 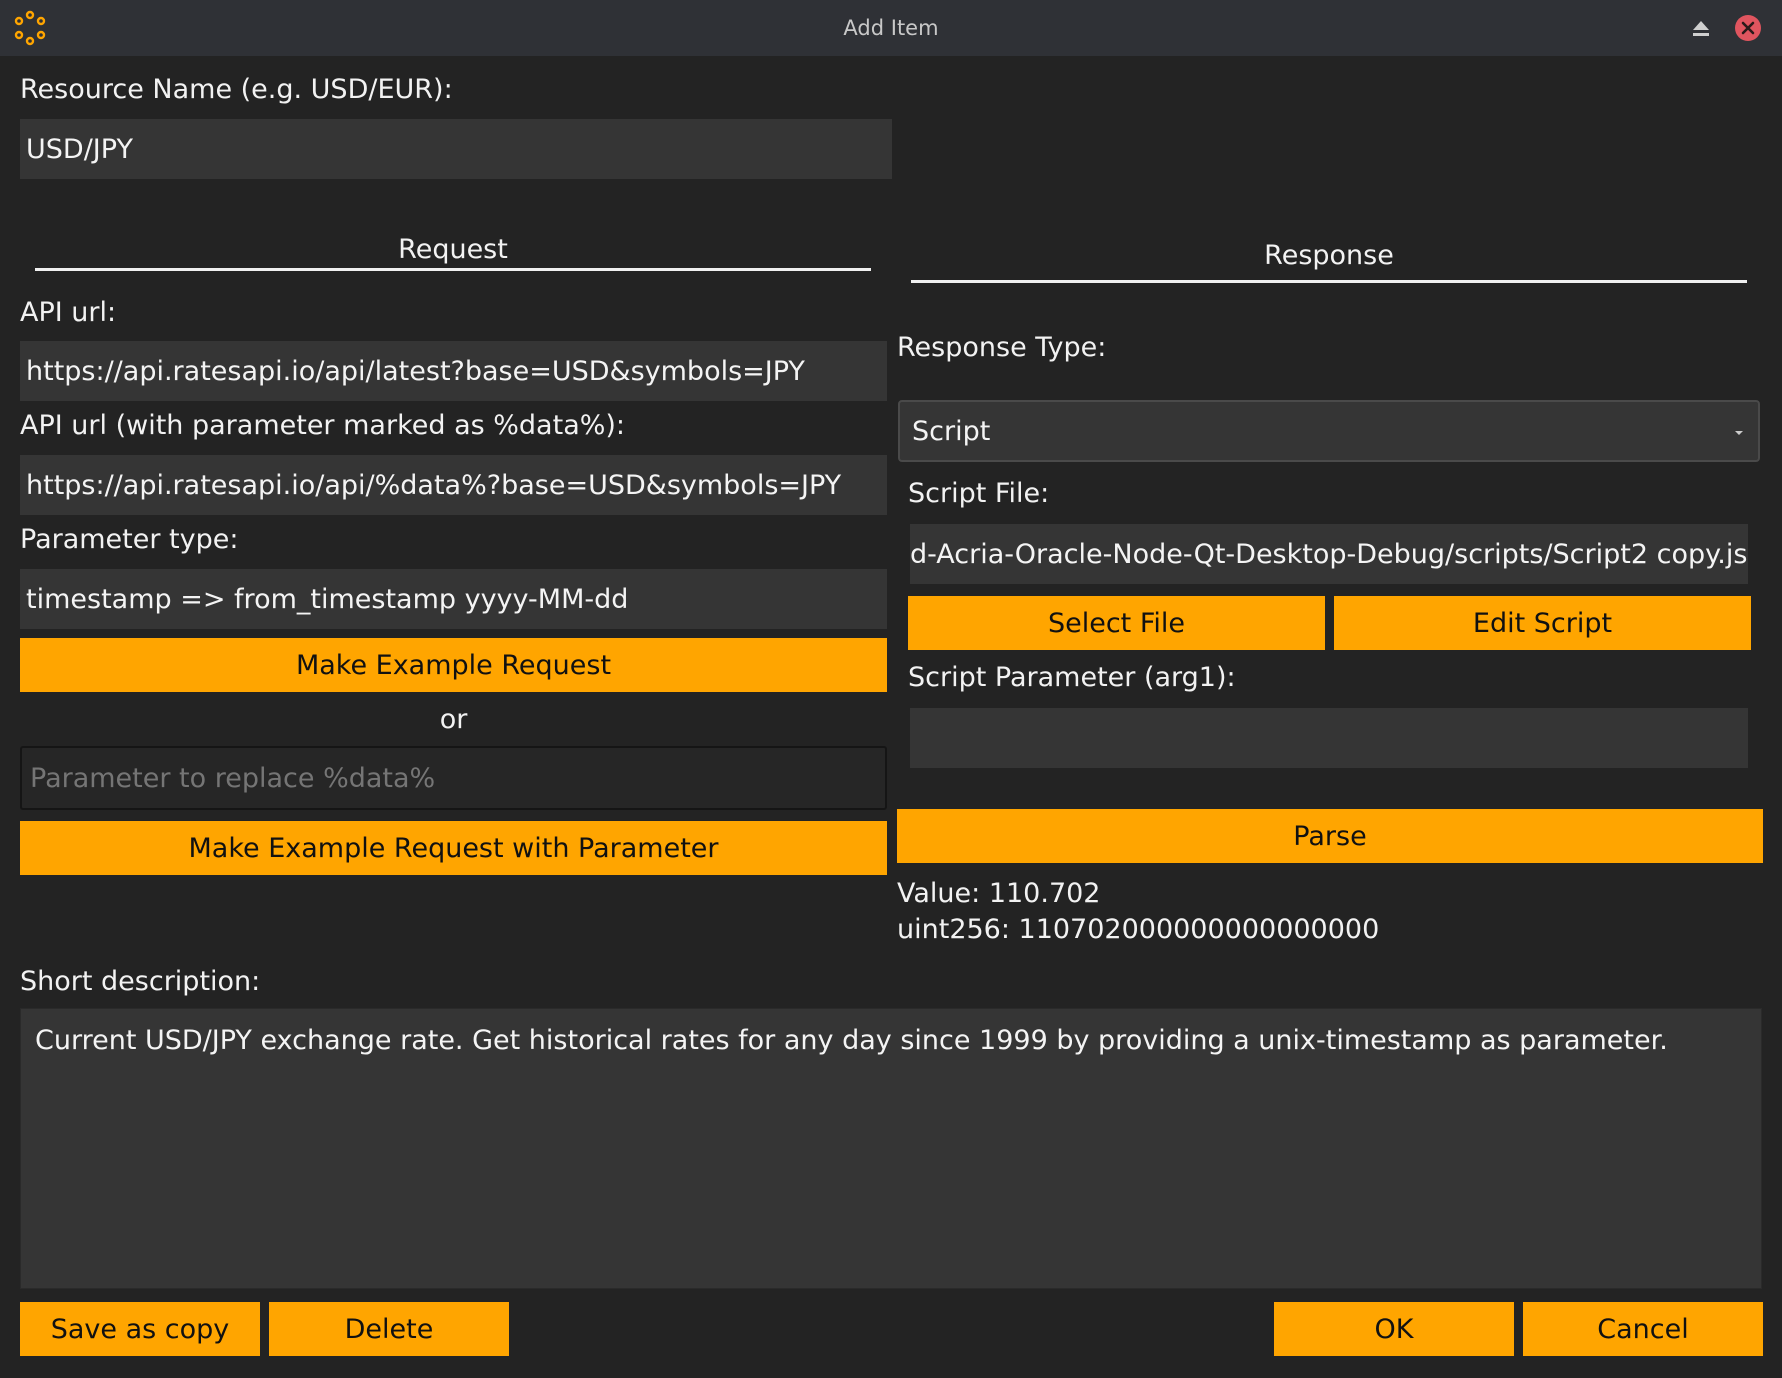 I want to click on resource-name-input: USD/JPY, so click(x=456, y=149).